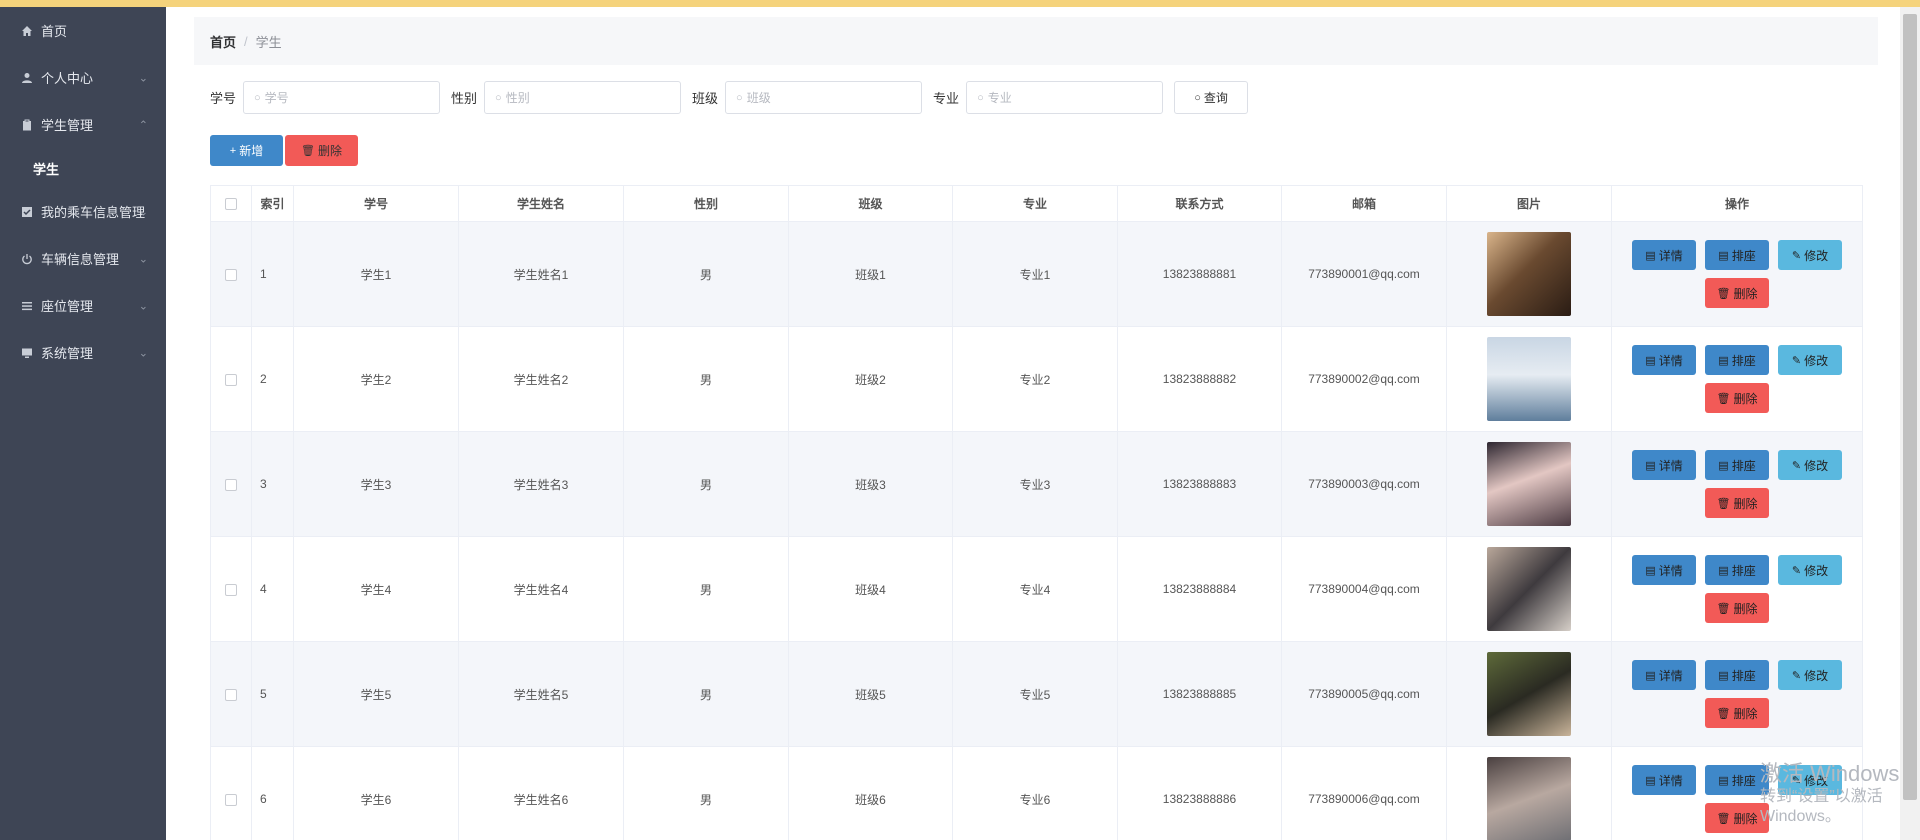 The height and width of the screenshot is (840, 1920). Describe the element at coordinates (1199, 793) in the screenshot. I see `cell-phone: 13823888886` at that location.